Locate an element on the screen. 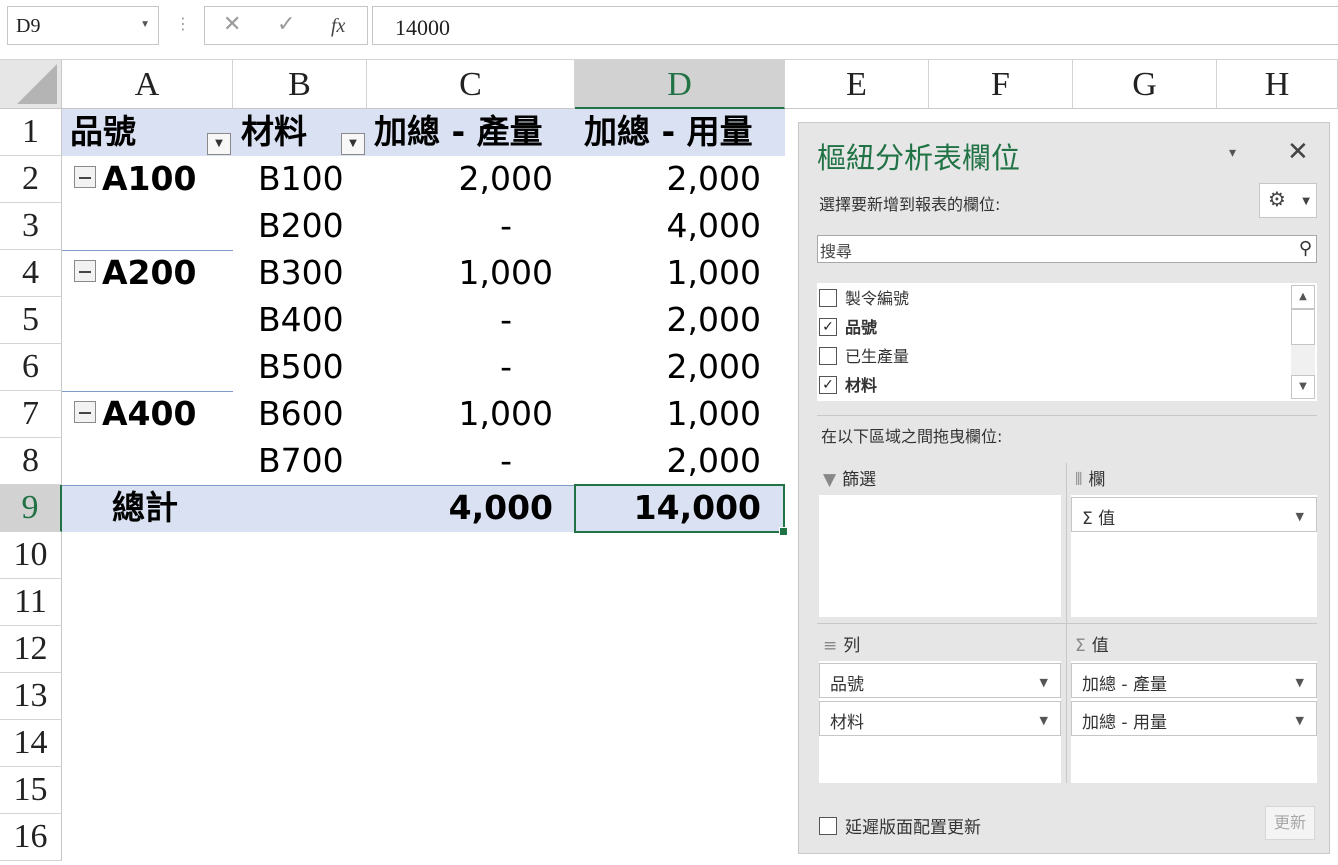  pivot-material-cell: B500 is located at coordinates (301, 367).